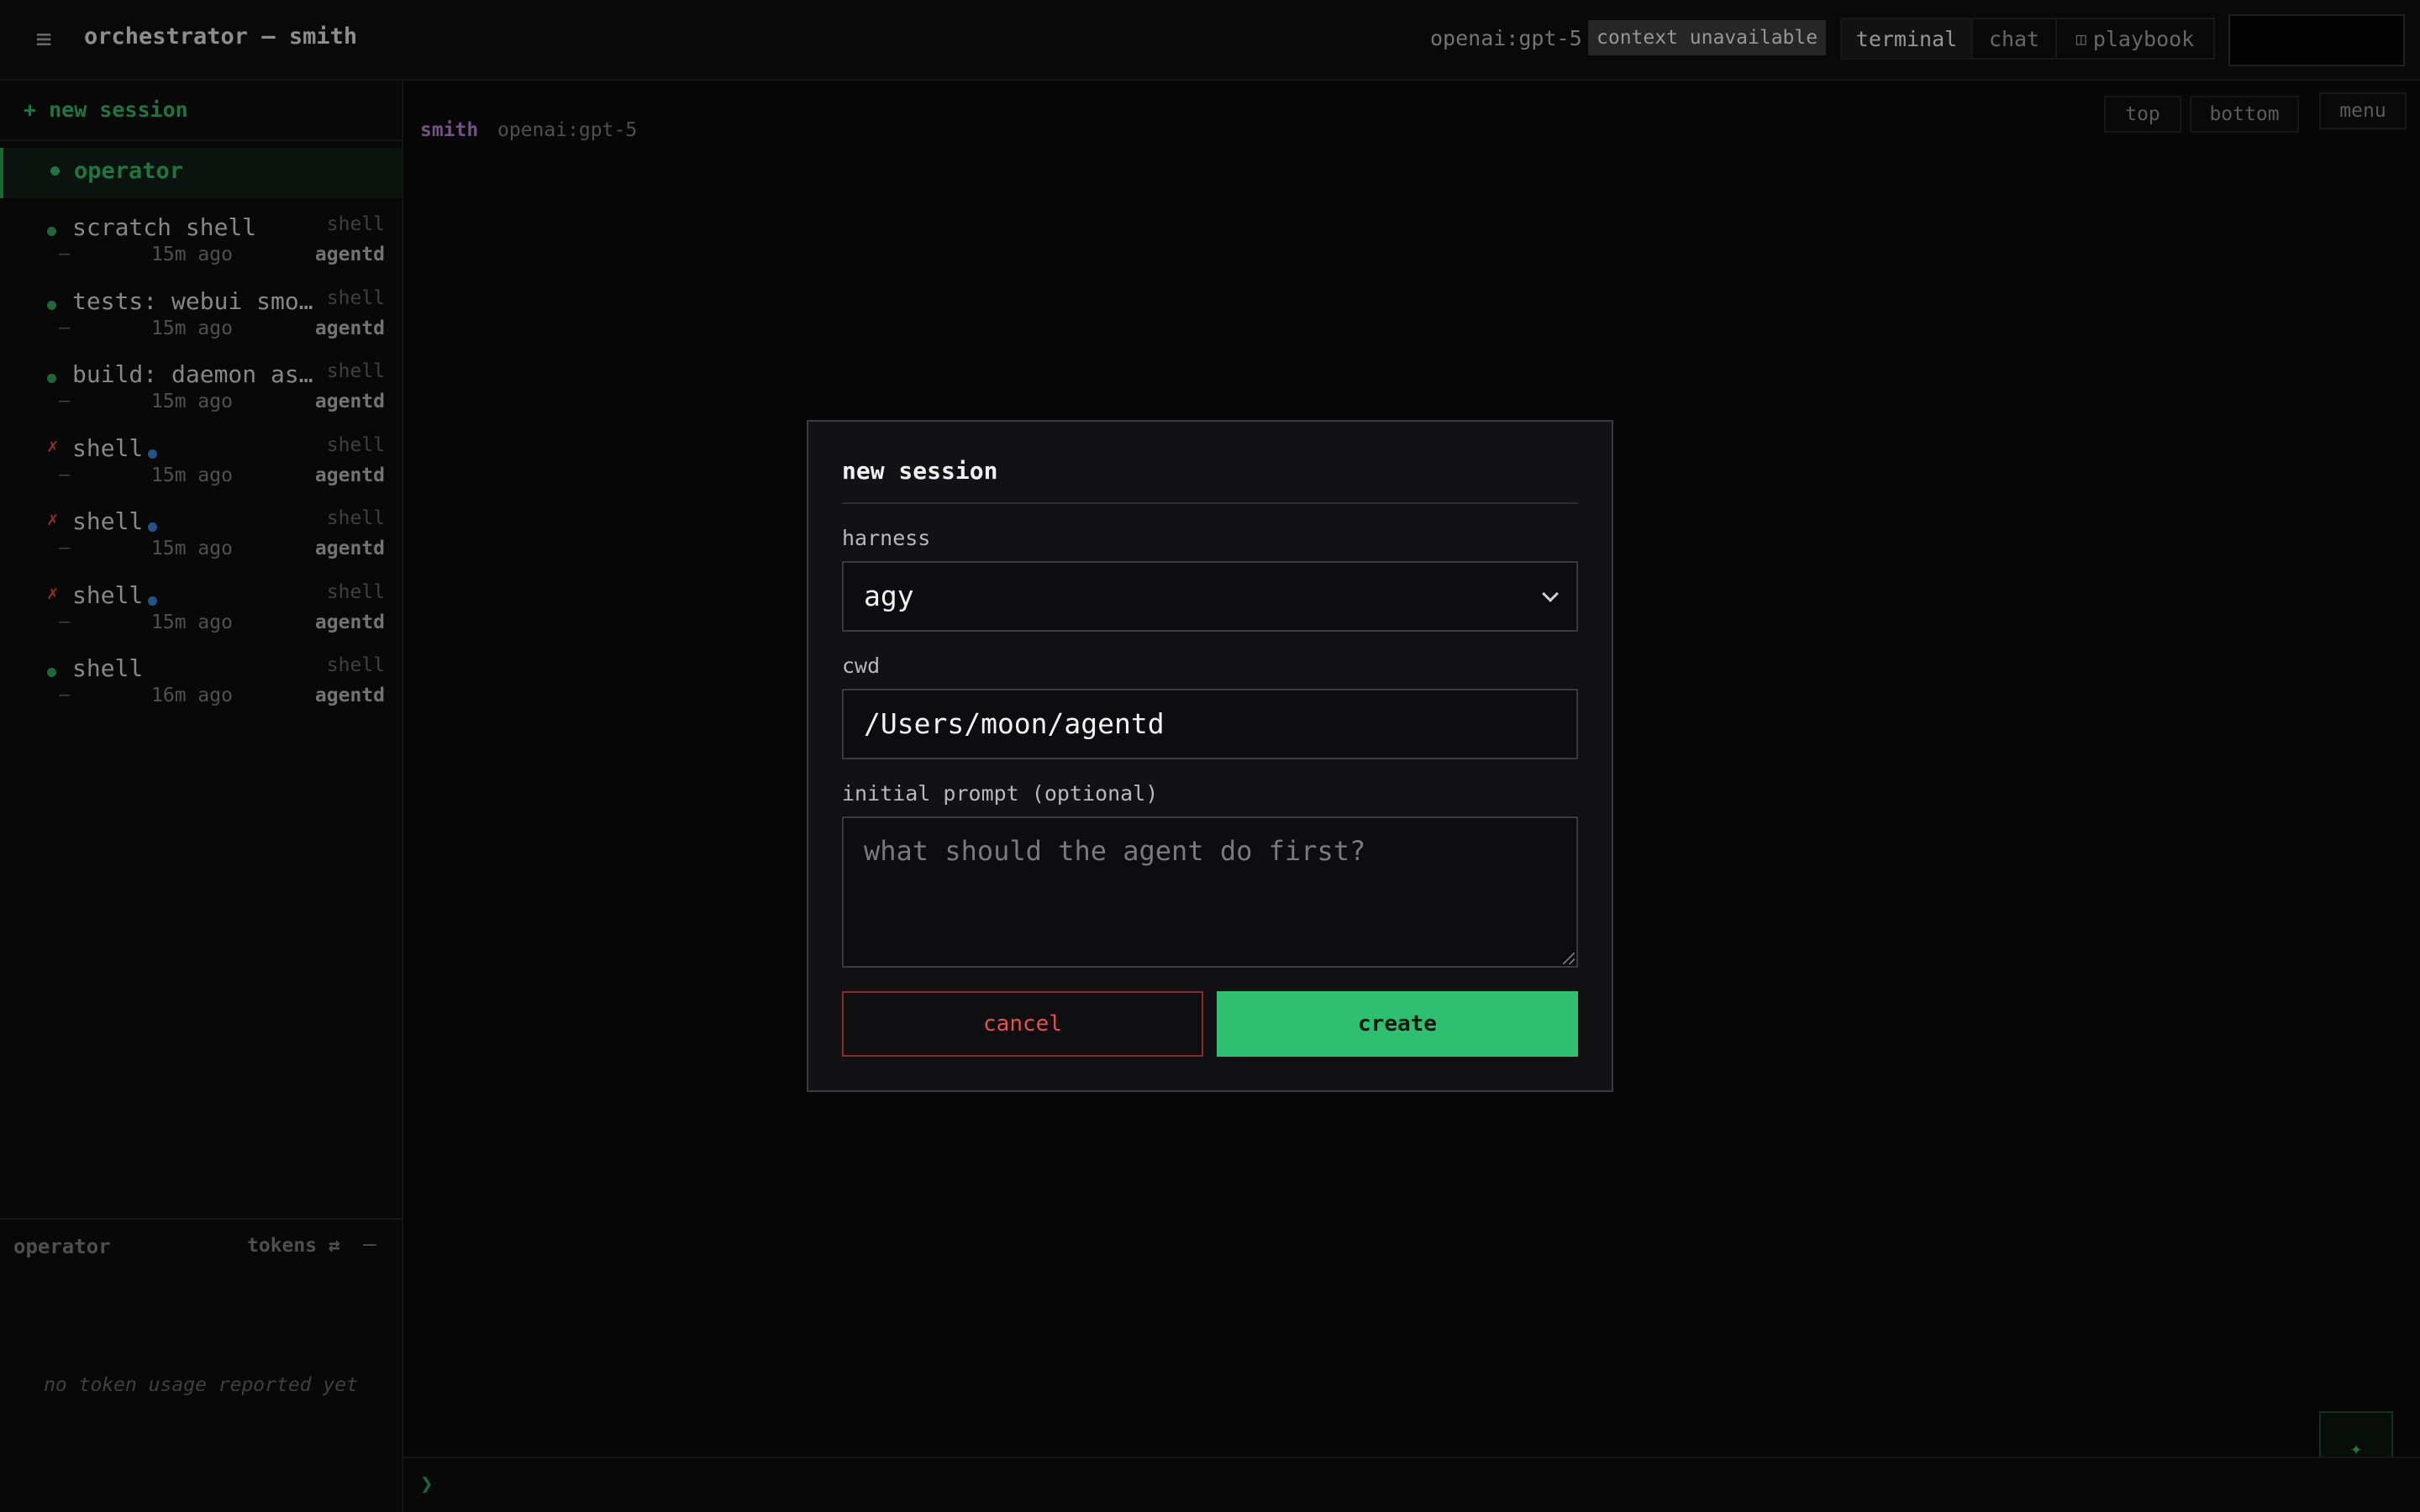 The width and height of the screenshot is (2420, 1512). Describe the element at coordinates (1000, 793) in the screenshot. I see `prompt-label: initial prompt (optional)` at that location.